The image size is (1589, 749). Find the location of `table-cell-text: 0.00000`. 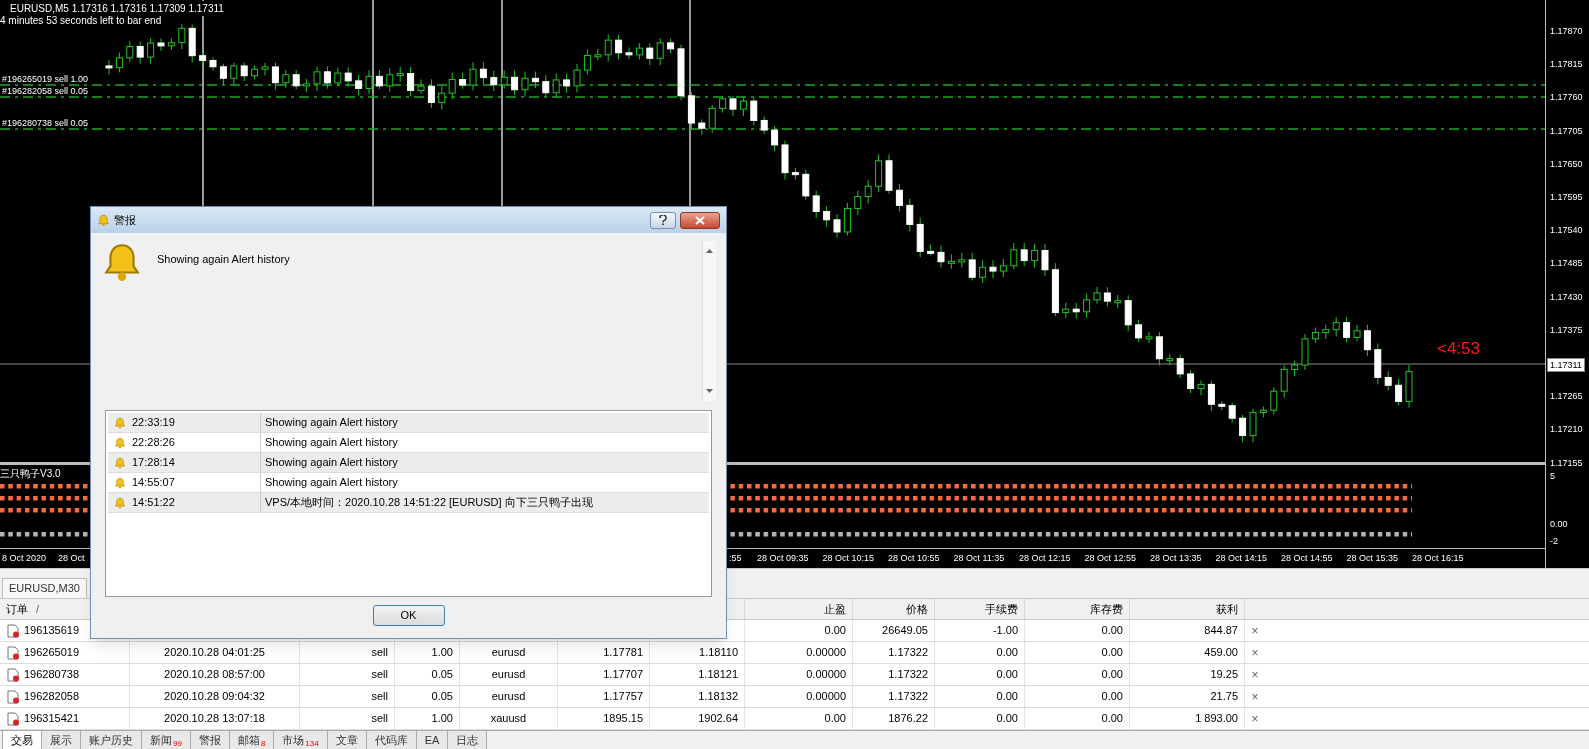

table-cell-text: 0.00000 is located at coordinates (826, 697).